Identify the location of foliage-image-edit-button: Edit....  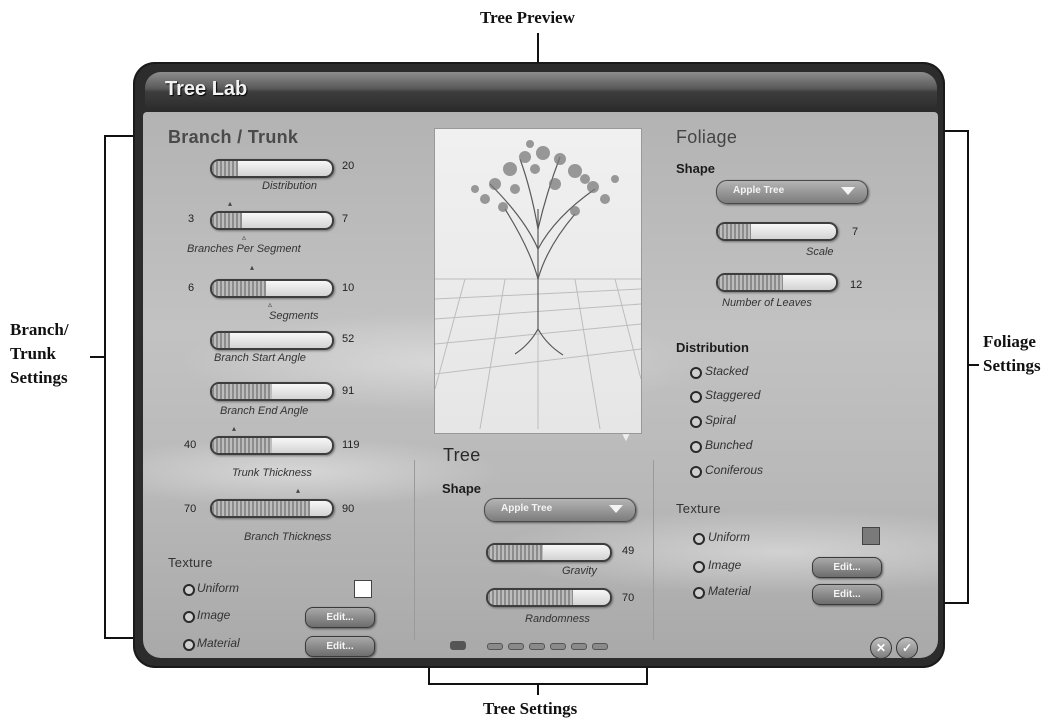
(847, 567).